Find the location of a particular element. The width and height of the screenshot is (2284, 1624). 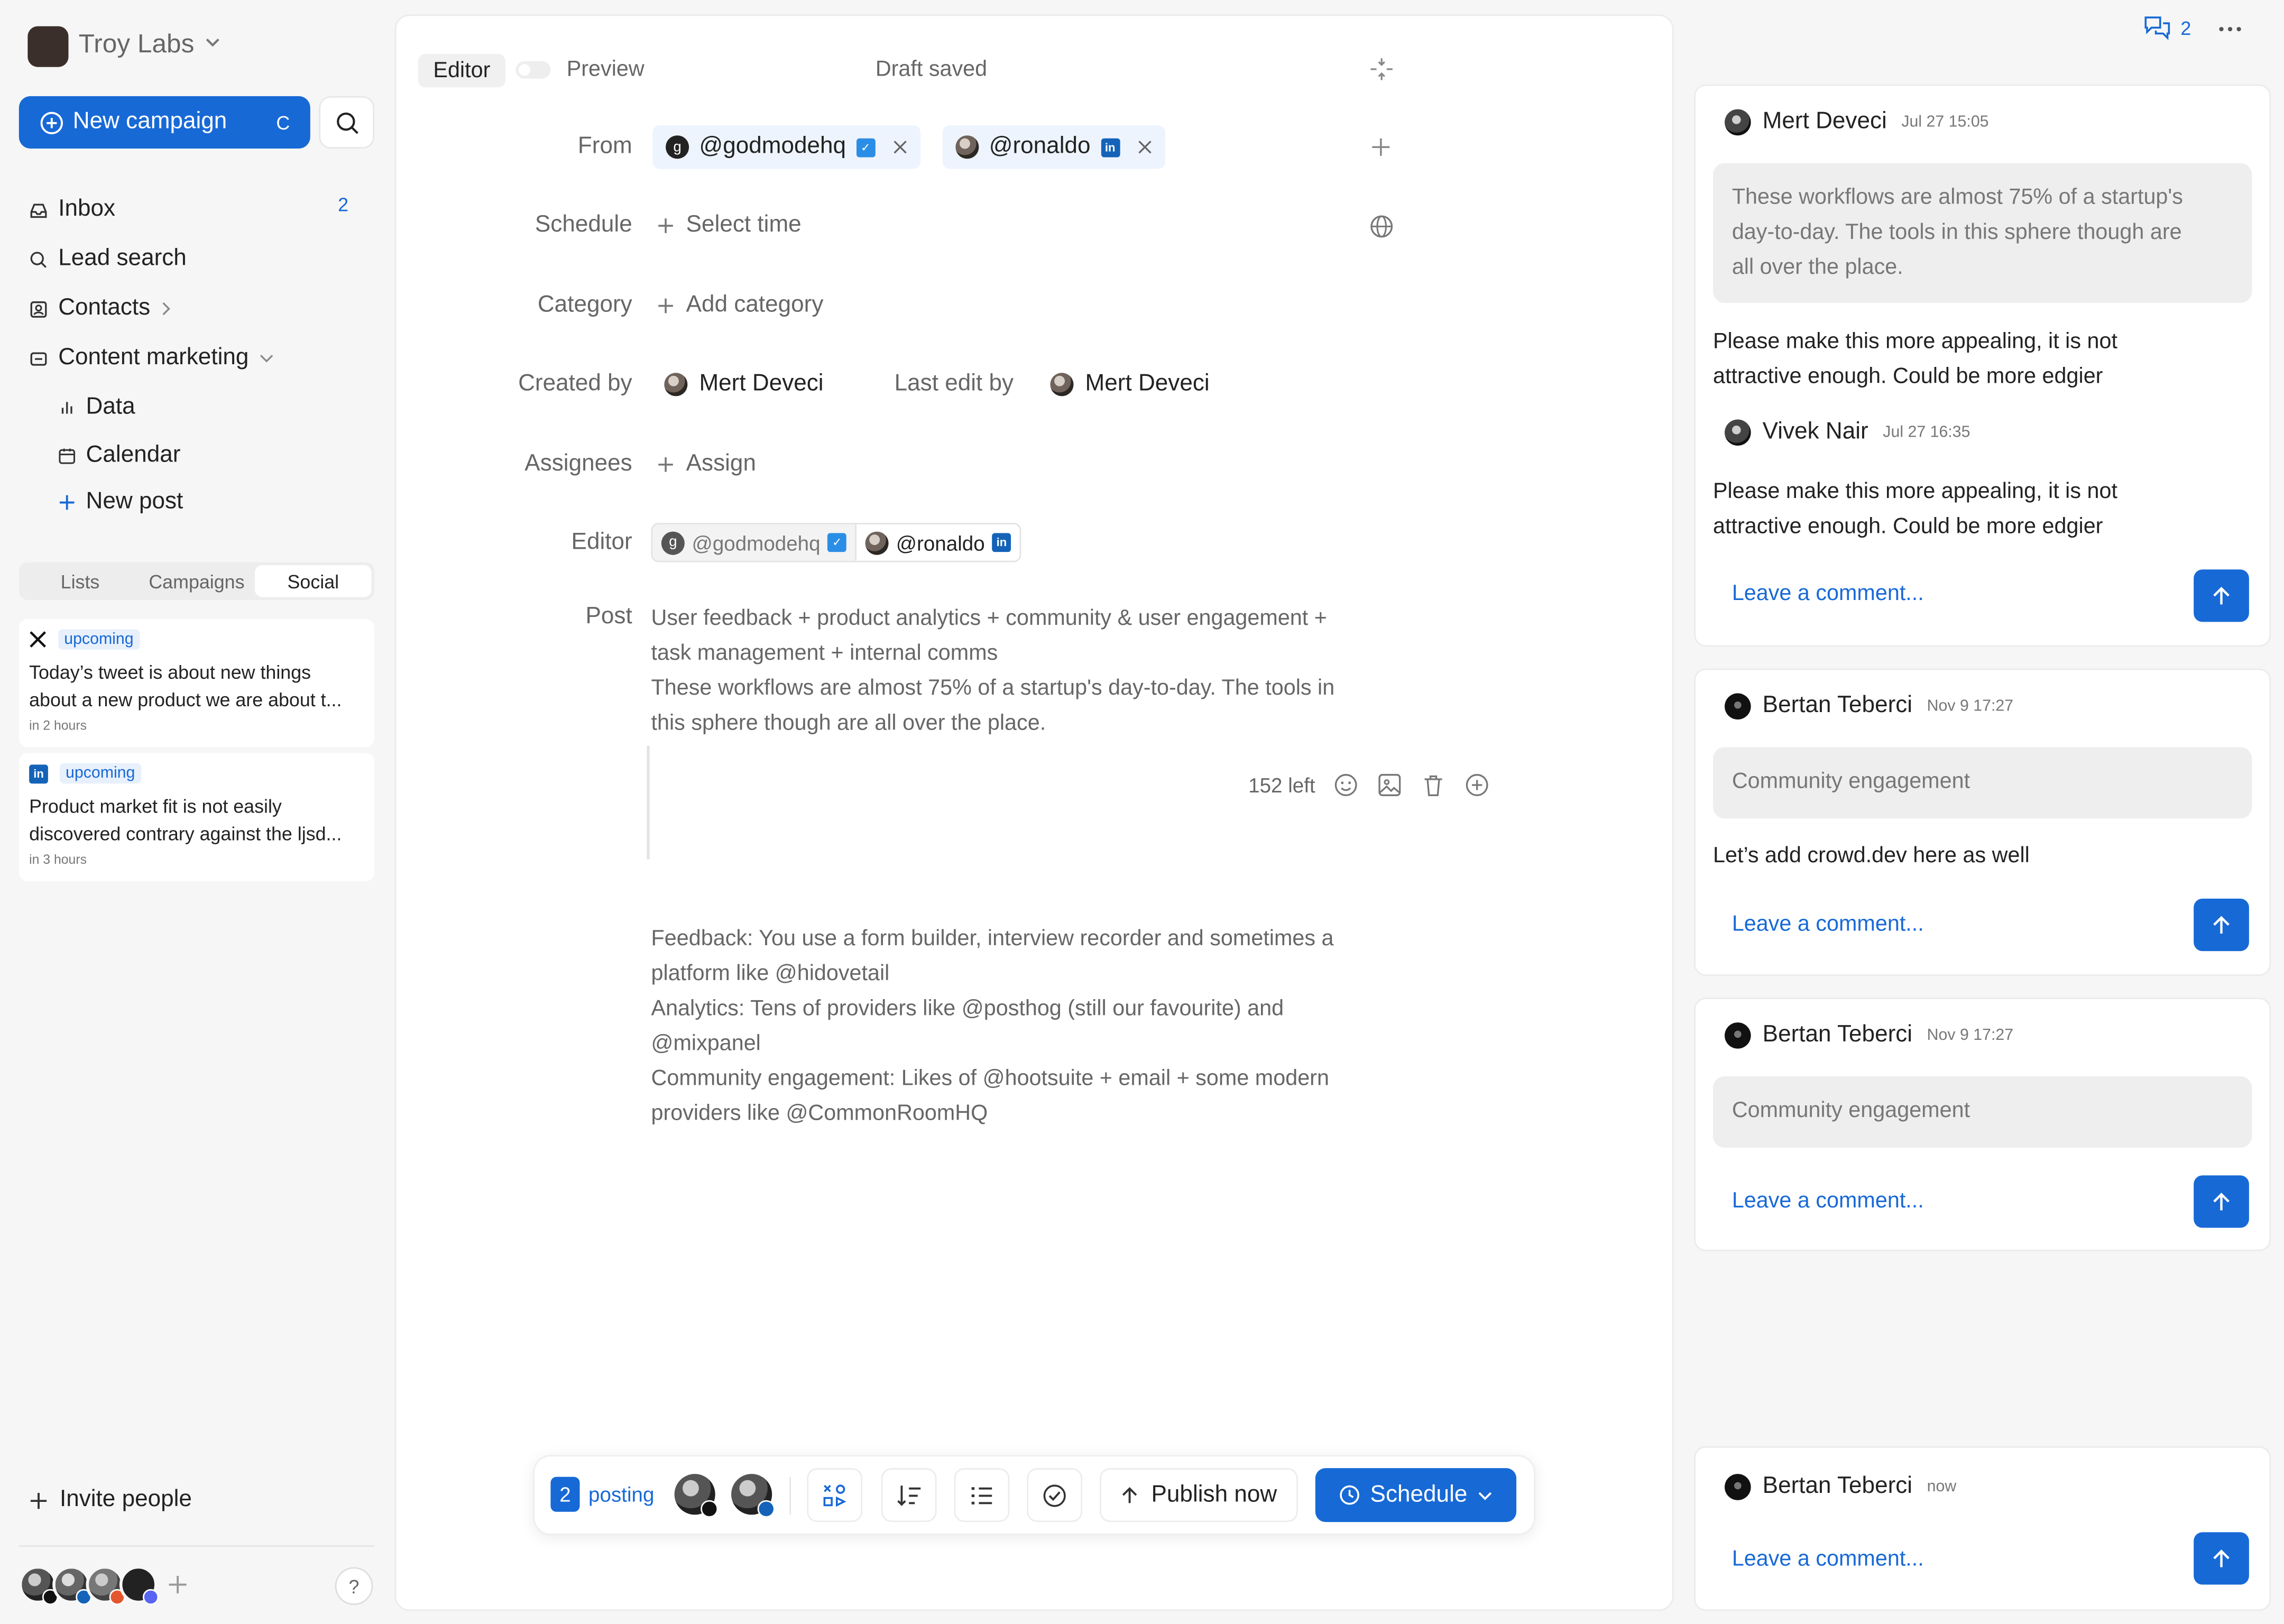

posting-label: posting is located at coordinates (621, 1494).